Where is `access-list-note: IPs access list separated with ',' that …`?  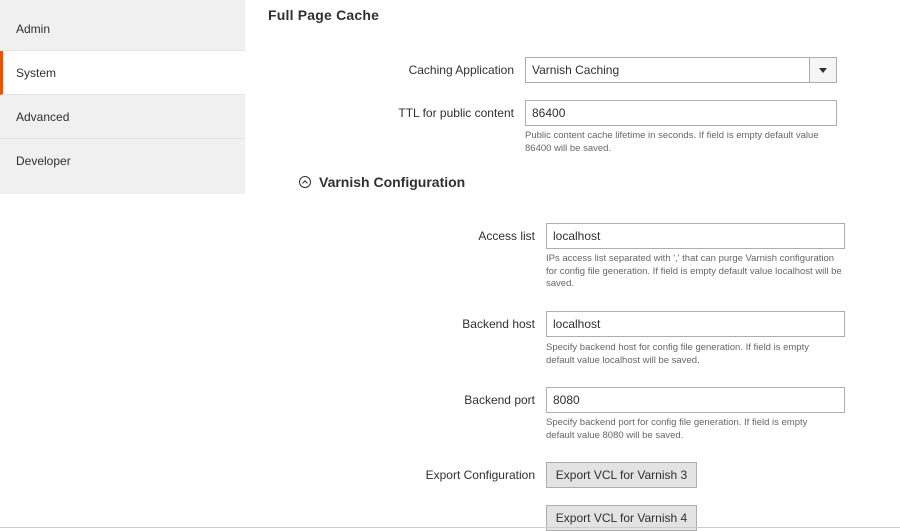
access-list-note: IPs access list separated with ',' that … is located at coordinates (694, 271).